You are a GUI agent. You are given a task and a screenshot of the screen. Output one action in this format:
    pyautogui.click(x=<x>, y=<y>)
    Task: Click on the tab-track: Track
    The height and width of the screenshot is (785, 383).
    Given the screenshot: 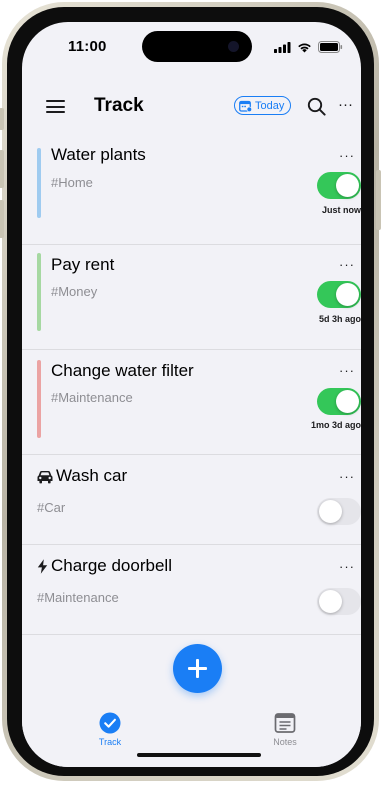 What is the action you would take?
    pyautogui.click(x=110, y=729)
    